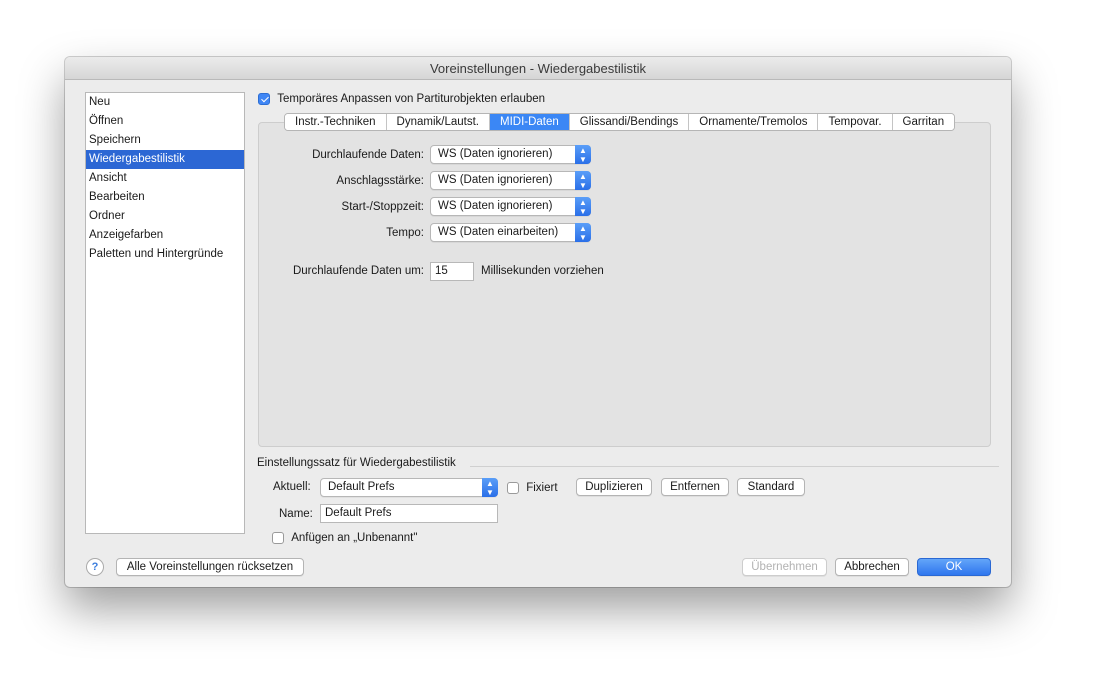 This screenshot has width=1100, height=679. I want to click on velocity-value: WS (Daten ignorieren), so click(495, 180).